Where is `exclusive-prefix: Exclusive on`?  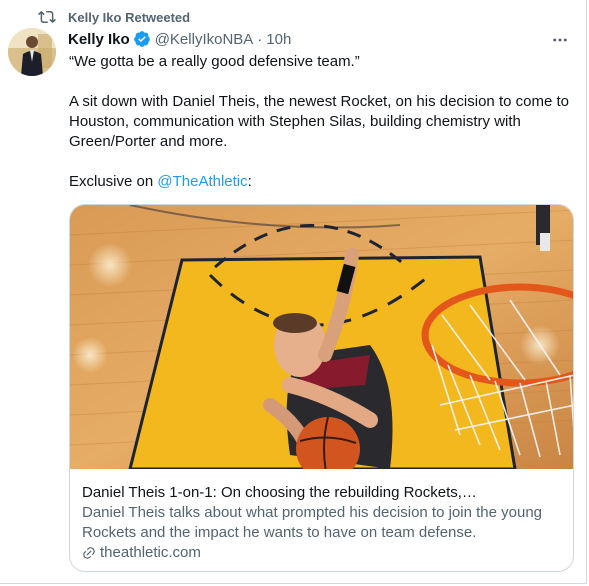 exclusive-prefix: Exclusive on is located at coordinates (113, 181).